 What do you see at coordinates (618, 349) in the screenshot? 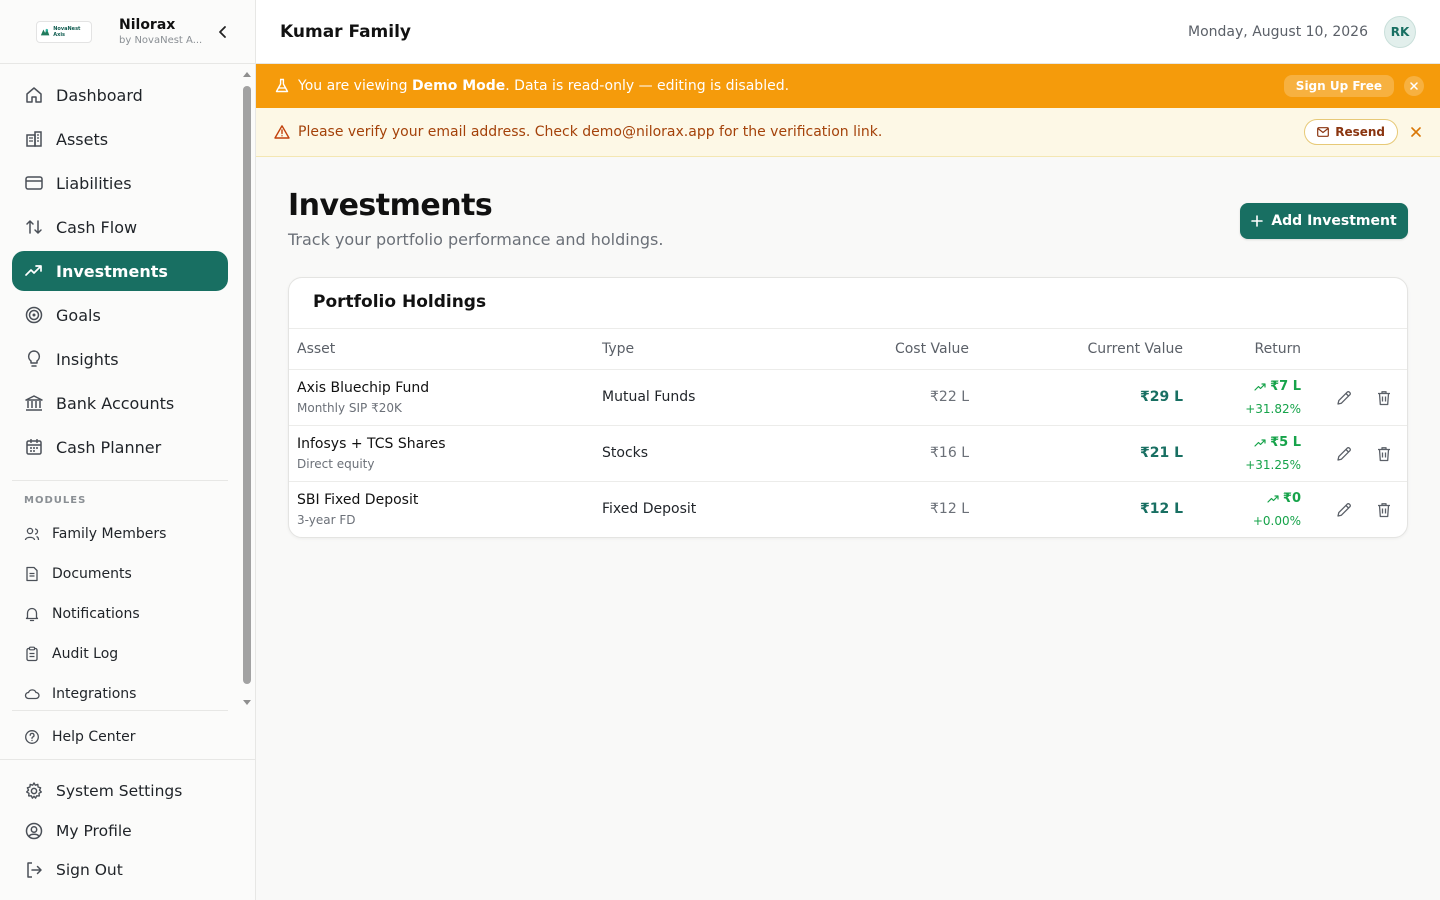
I see `column-header-type: Type` at bounding box center [618, 349].